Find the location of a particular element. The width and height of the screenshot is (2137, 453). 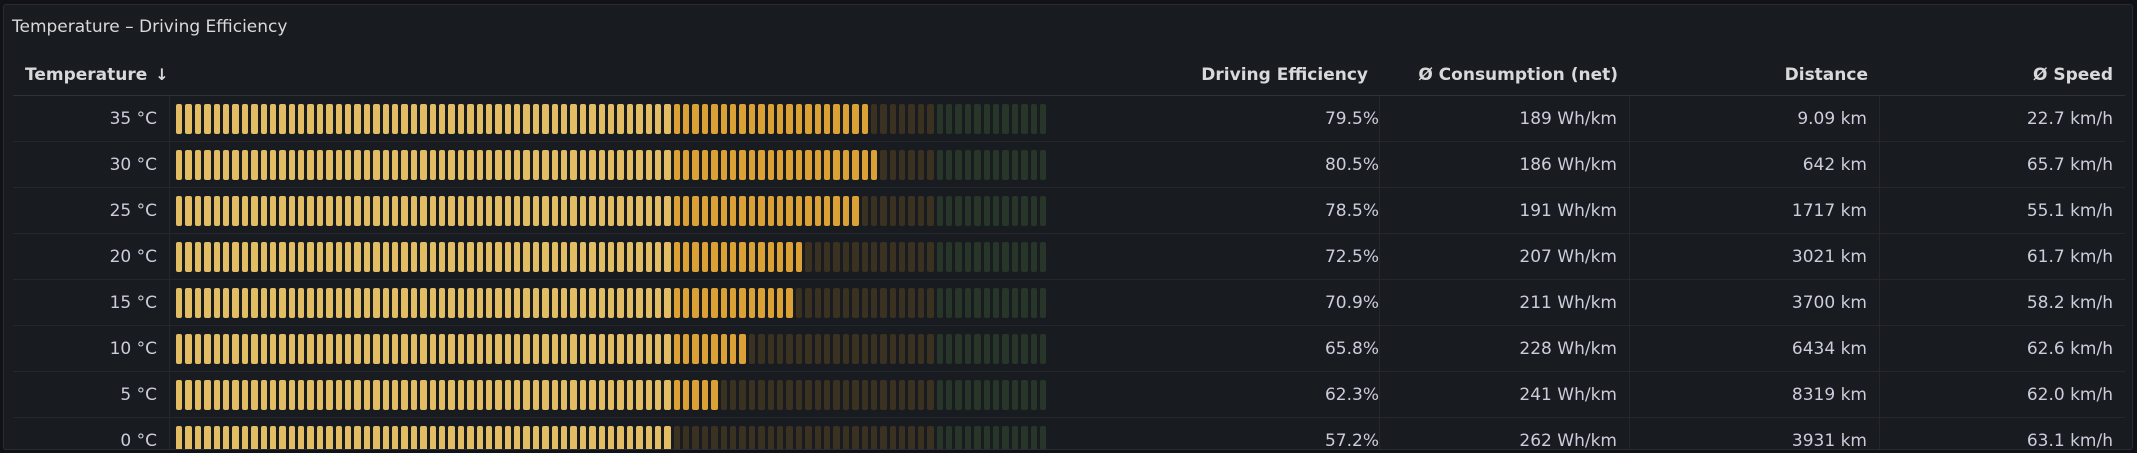

column-header-distance: Distance is located at coordinates (1755, 75).